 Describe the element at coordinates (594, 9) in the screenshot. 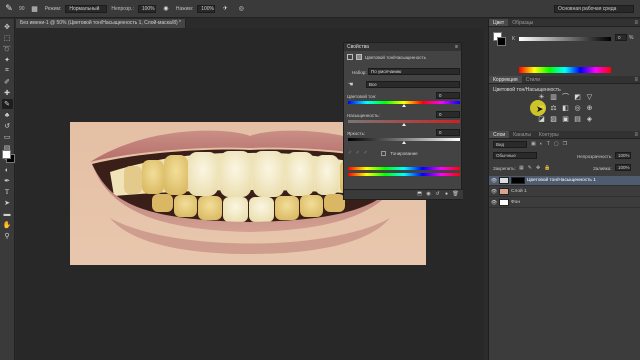

I see `workspace-dropdown: Основная рабочая среда` at that location.